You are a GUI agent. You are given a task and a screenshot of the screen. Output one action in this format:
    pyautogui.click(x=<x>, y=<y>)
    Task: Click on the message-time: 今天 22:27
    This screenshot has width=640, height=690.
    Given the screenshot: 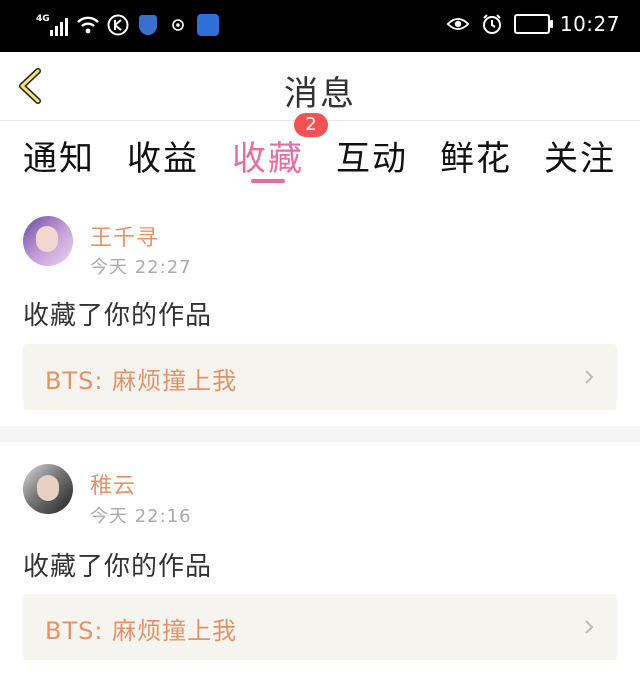 What is the action you would take?
    pyautogui.click(x=141, y=267)
    